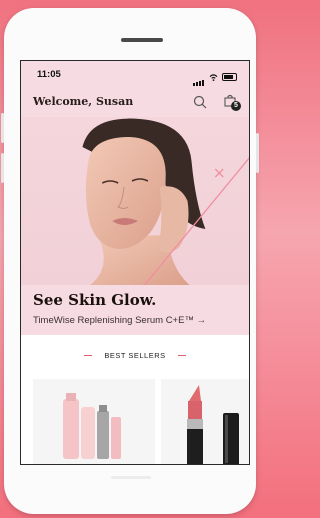 The height and width of the screenshot is (518, 320). What do you see at coordinates (200, 102) in the screenshot?
I see `search-icon` at bounding box center [200, 102].